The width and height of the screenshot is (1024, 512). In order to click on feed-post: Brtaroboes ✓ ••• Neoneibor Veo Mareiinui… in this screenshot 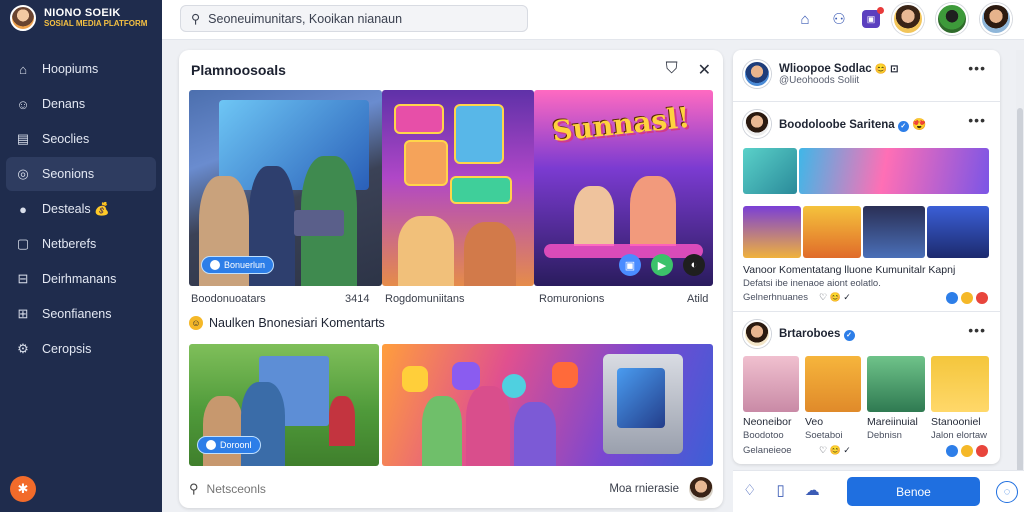, I will do `click(866, 388)`.